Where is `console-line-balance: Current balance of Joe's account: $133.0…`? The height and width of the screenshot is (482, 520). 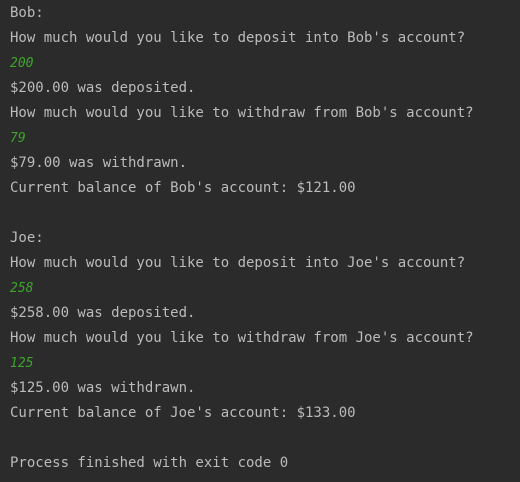
console-line-balance: Current balance of Joe's account: $133.0… is located at coordinates (183, 413).